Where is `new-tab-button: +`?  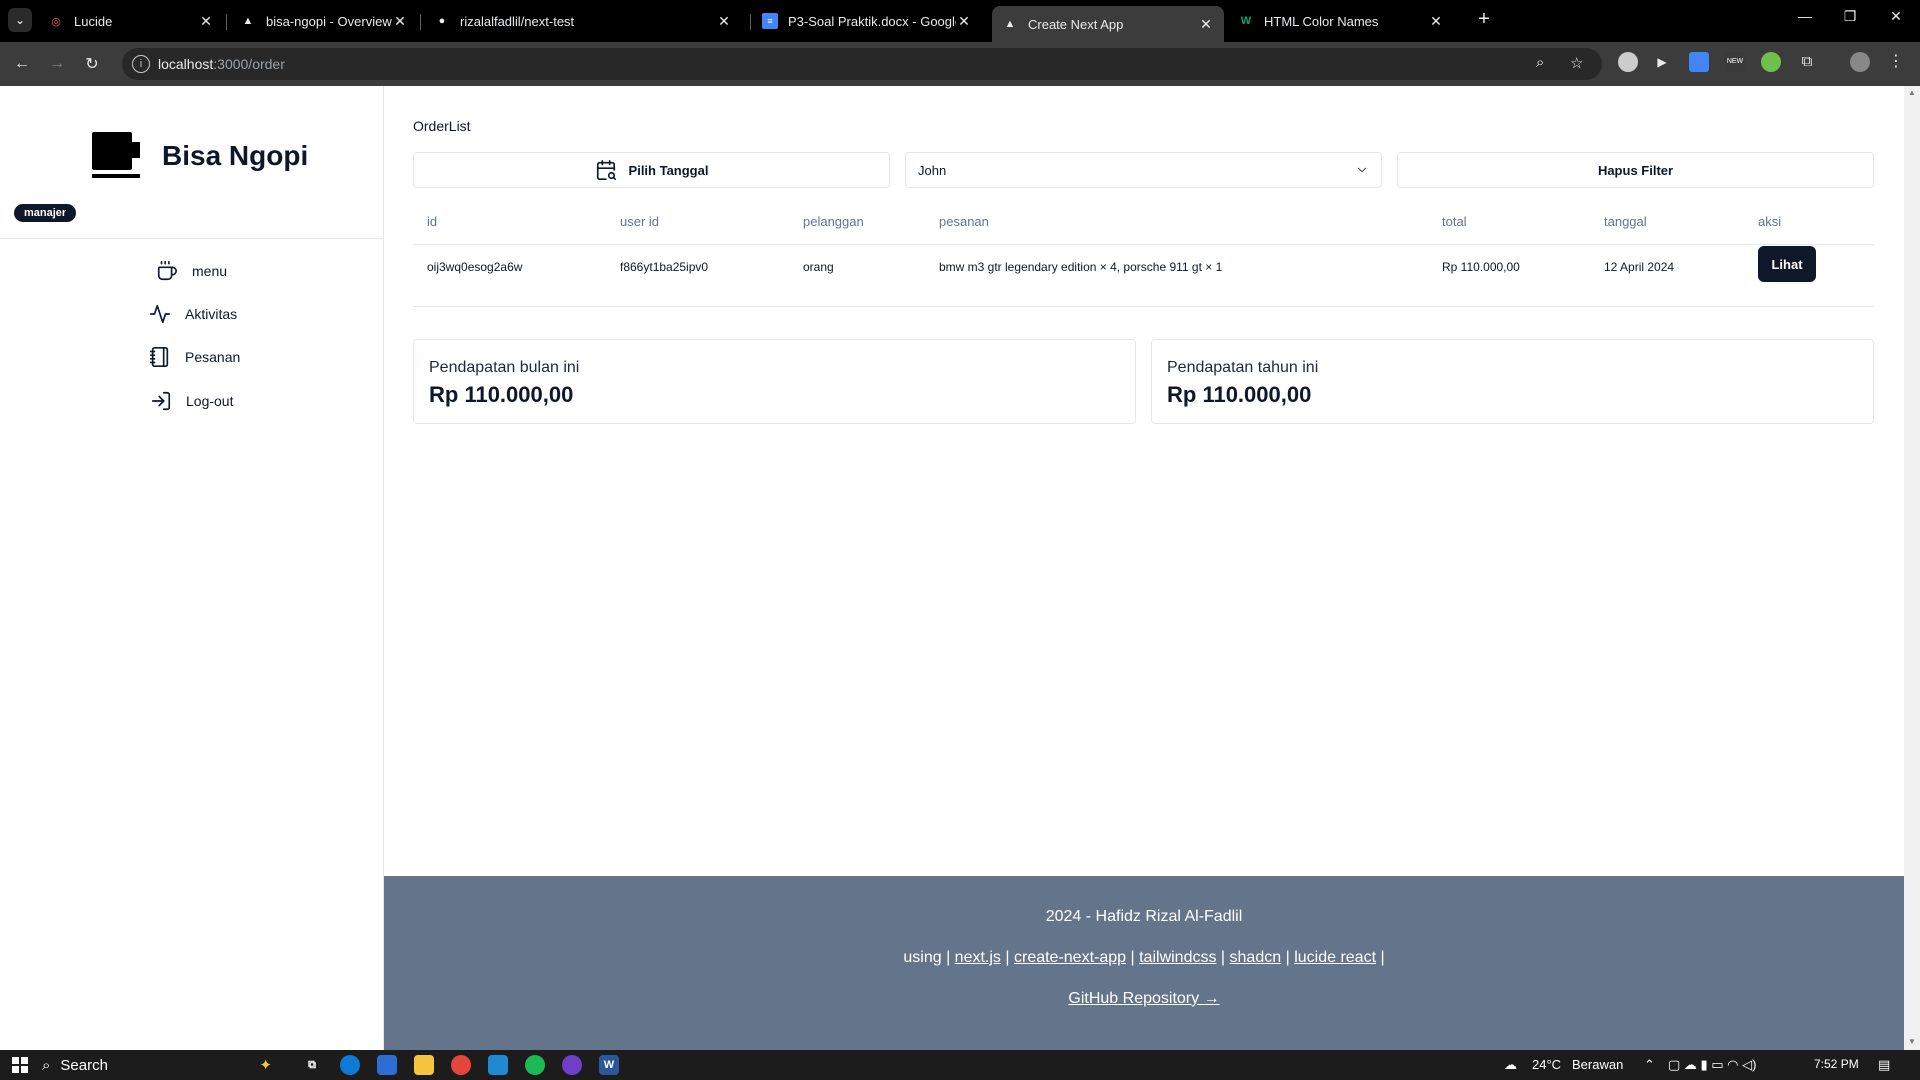 new-tab-button: + is located at coordinates (1484, 19).